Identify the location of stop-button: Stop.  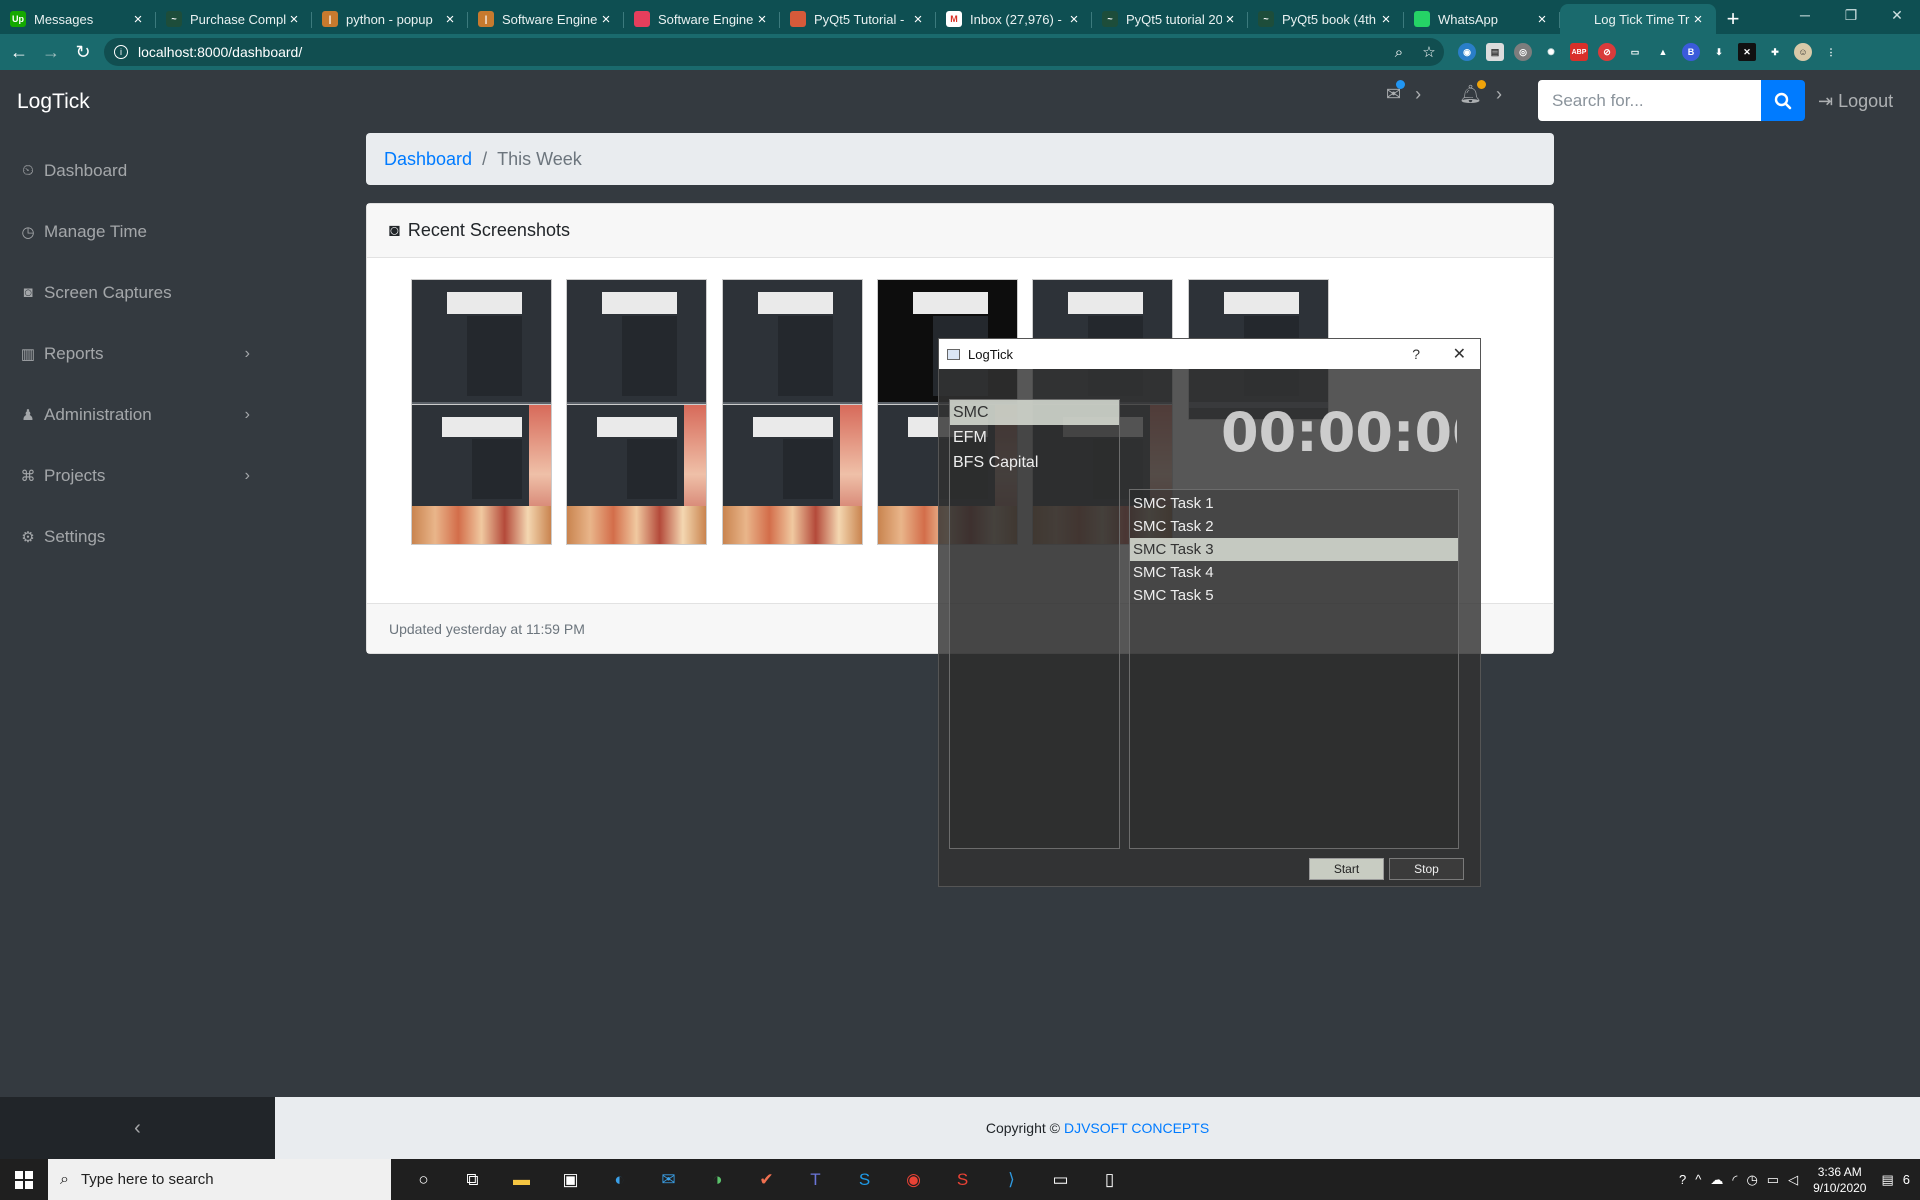
(1426, 869).